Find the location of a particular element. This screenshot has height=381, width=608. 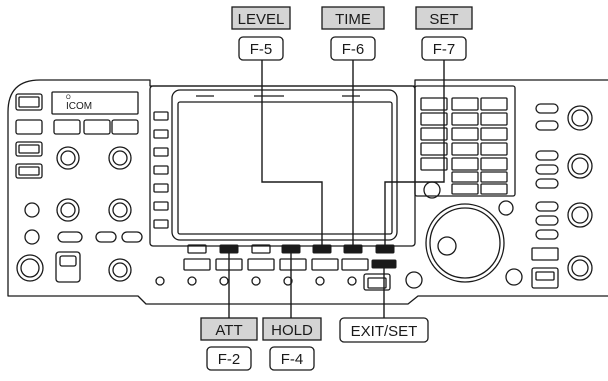

display-screen is located at coordinates (285, 168).